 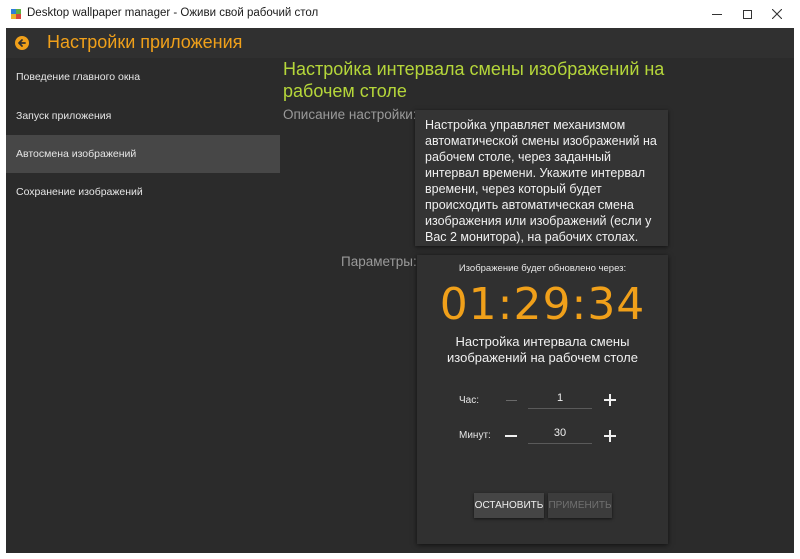 I want to click on description-label: Описание настройки:, so click(x=350, y=114).